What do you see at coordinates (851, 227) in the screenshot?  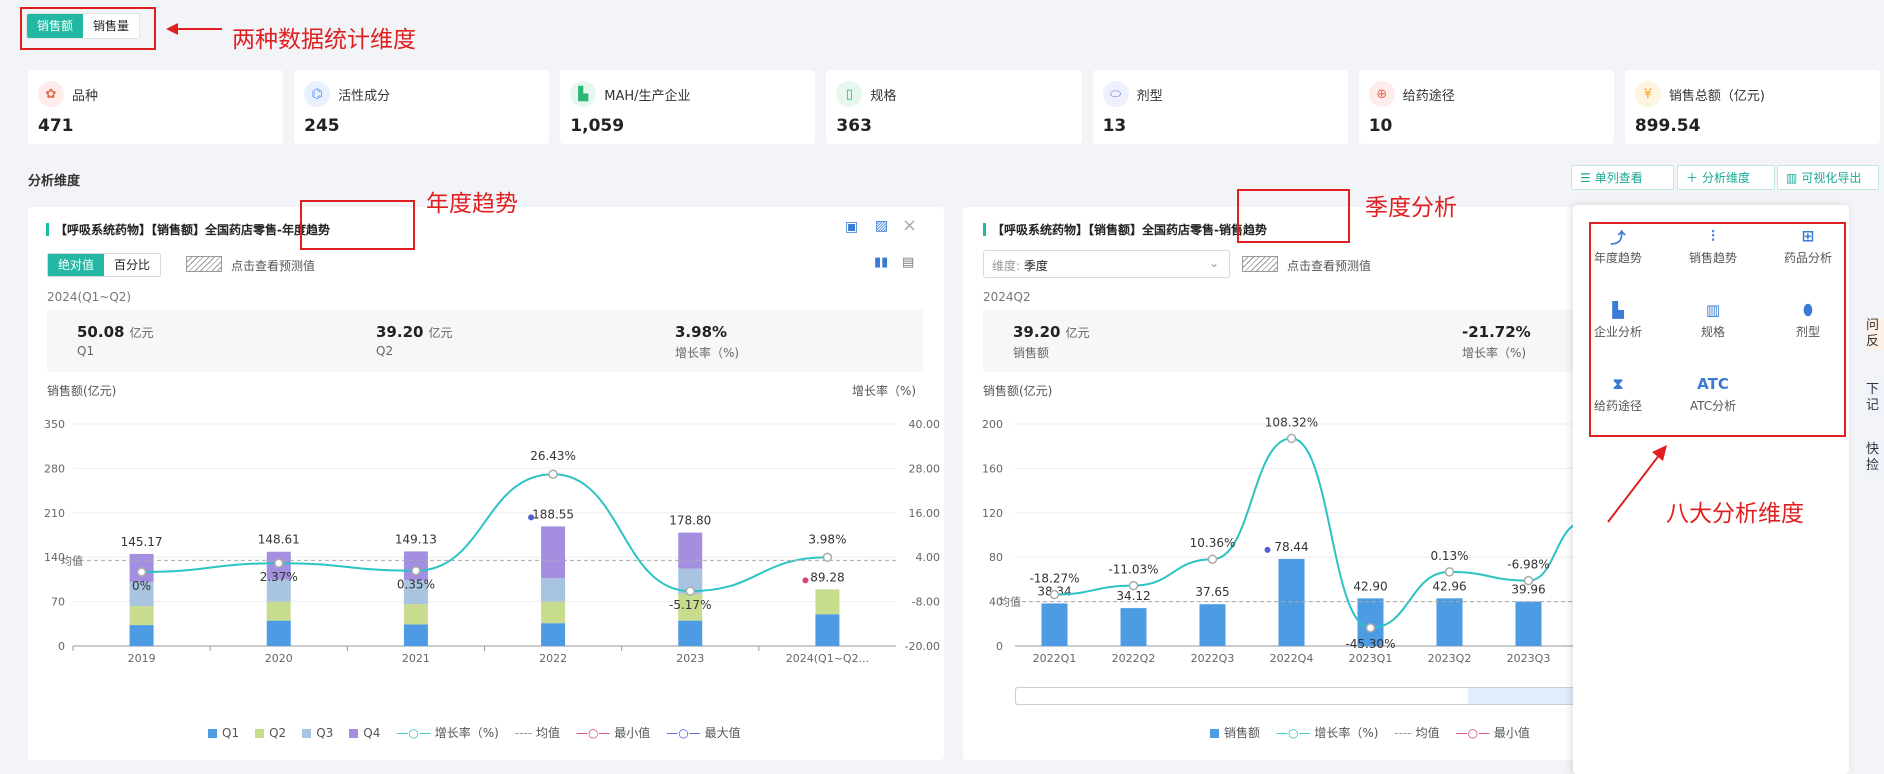 I see `excel-export-icon: ▣` at bounding box center [851, 227].